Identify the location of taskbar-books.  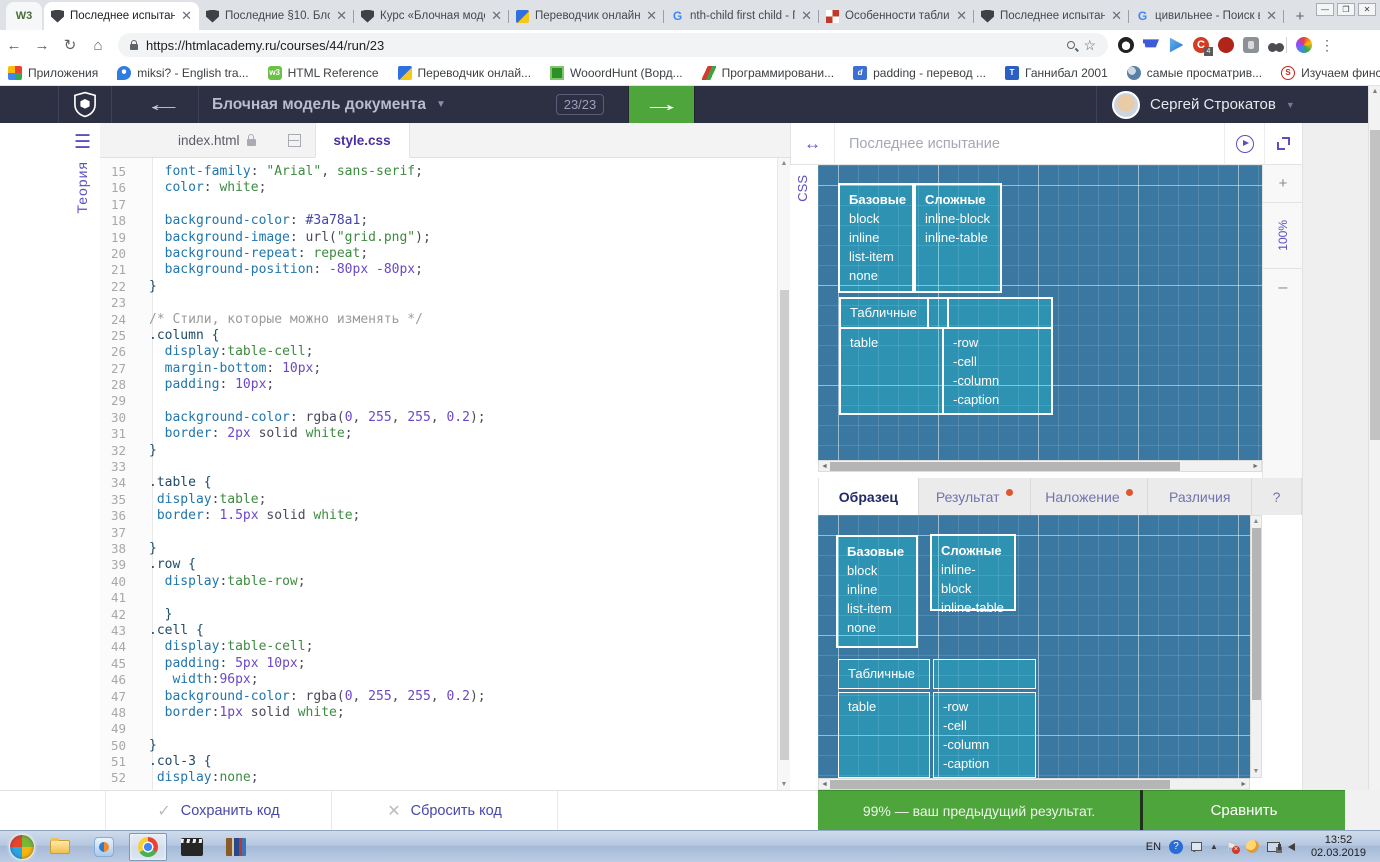
(236, 847).